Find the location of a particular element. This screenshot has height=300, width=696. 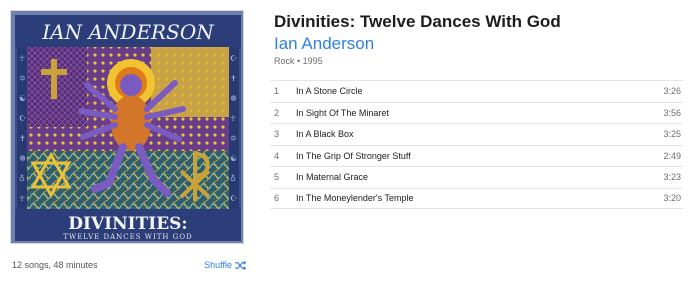

track-name: In Sight Of The Minaret is located at coordinates (342, 112).